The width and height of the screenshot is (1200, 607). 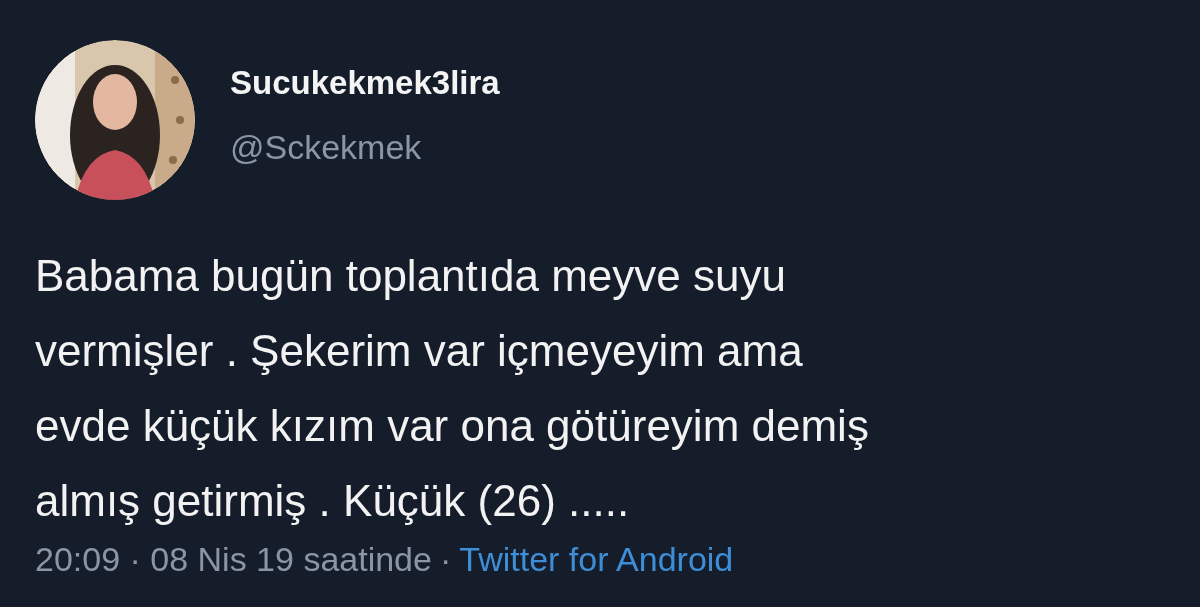 I want to click on timestamp: 20:09 · 08 Nis 19 saatinde, so click(x=233, y=559).